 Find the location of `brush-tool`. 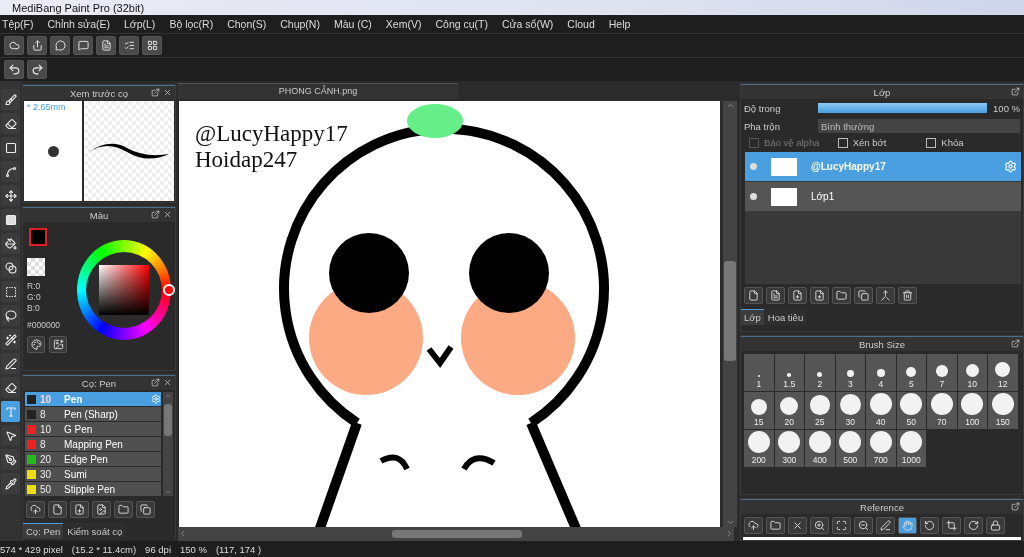

brush-tool is located at coordinates (10, 99).